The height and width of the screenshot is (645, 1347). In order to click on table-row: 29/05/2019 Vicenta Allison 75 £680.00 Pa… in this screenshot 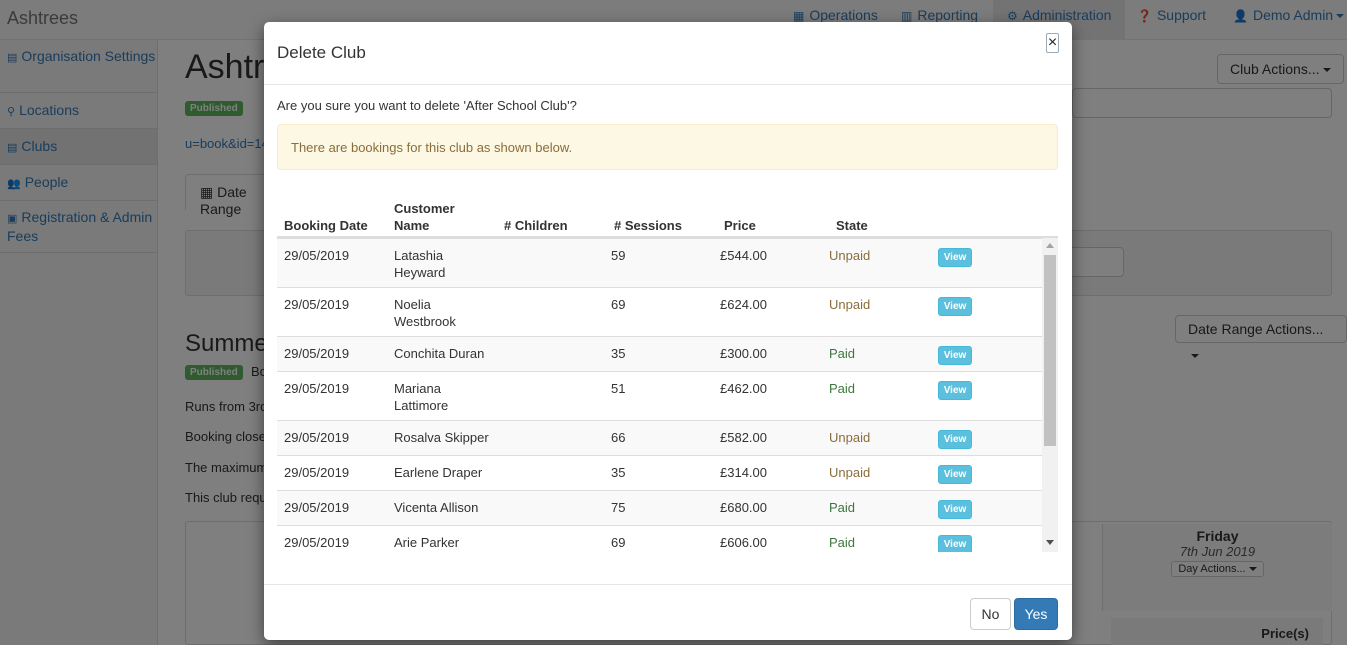, I will do `click(659, 507)`.